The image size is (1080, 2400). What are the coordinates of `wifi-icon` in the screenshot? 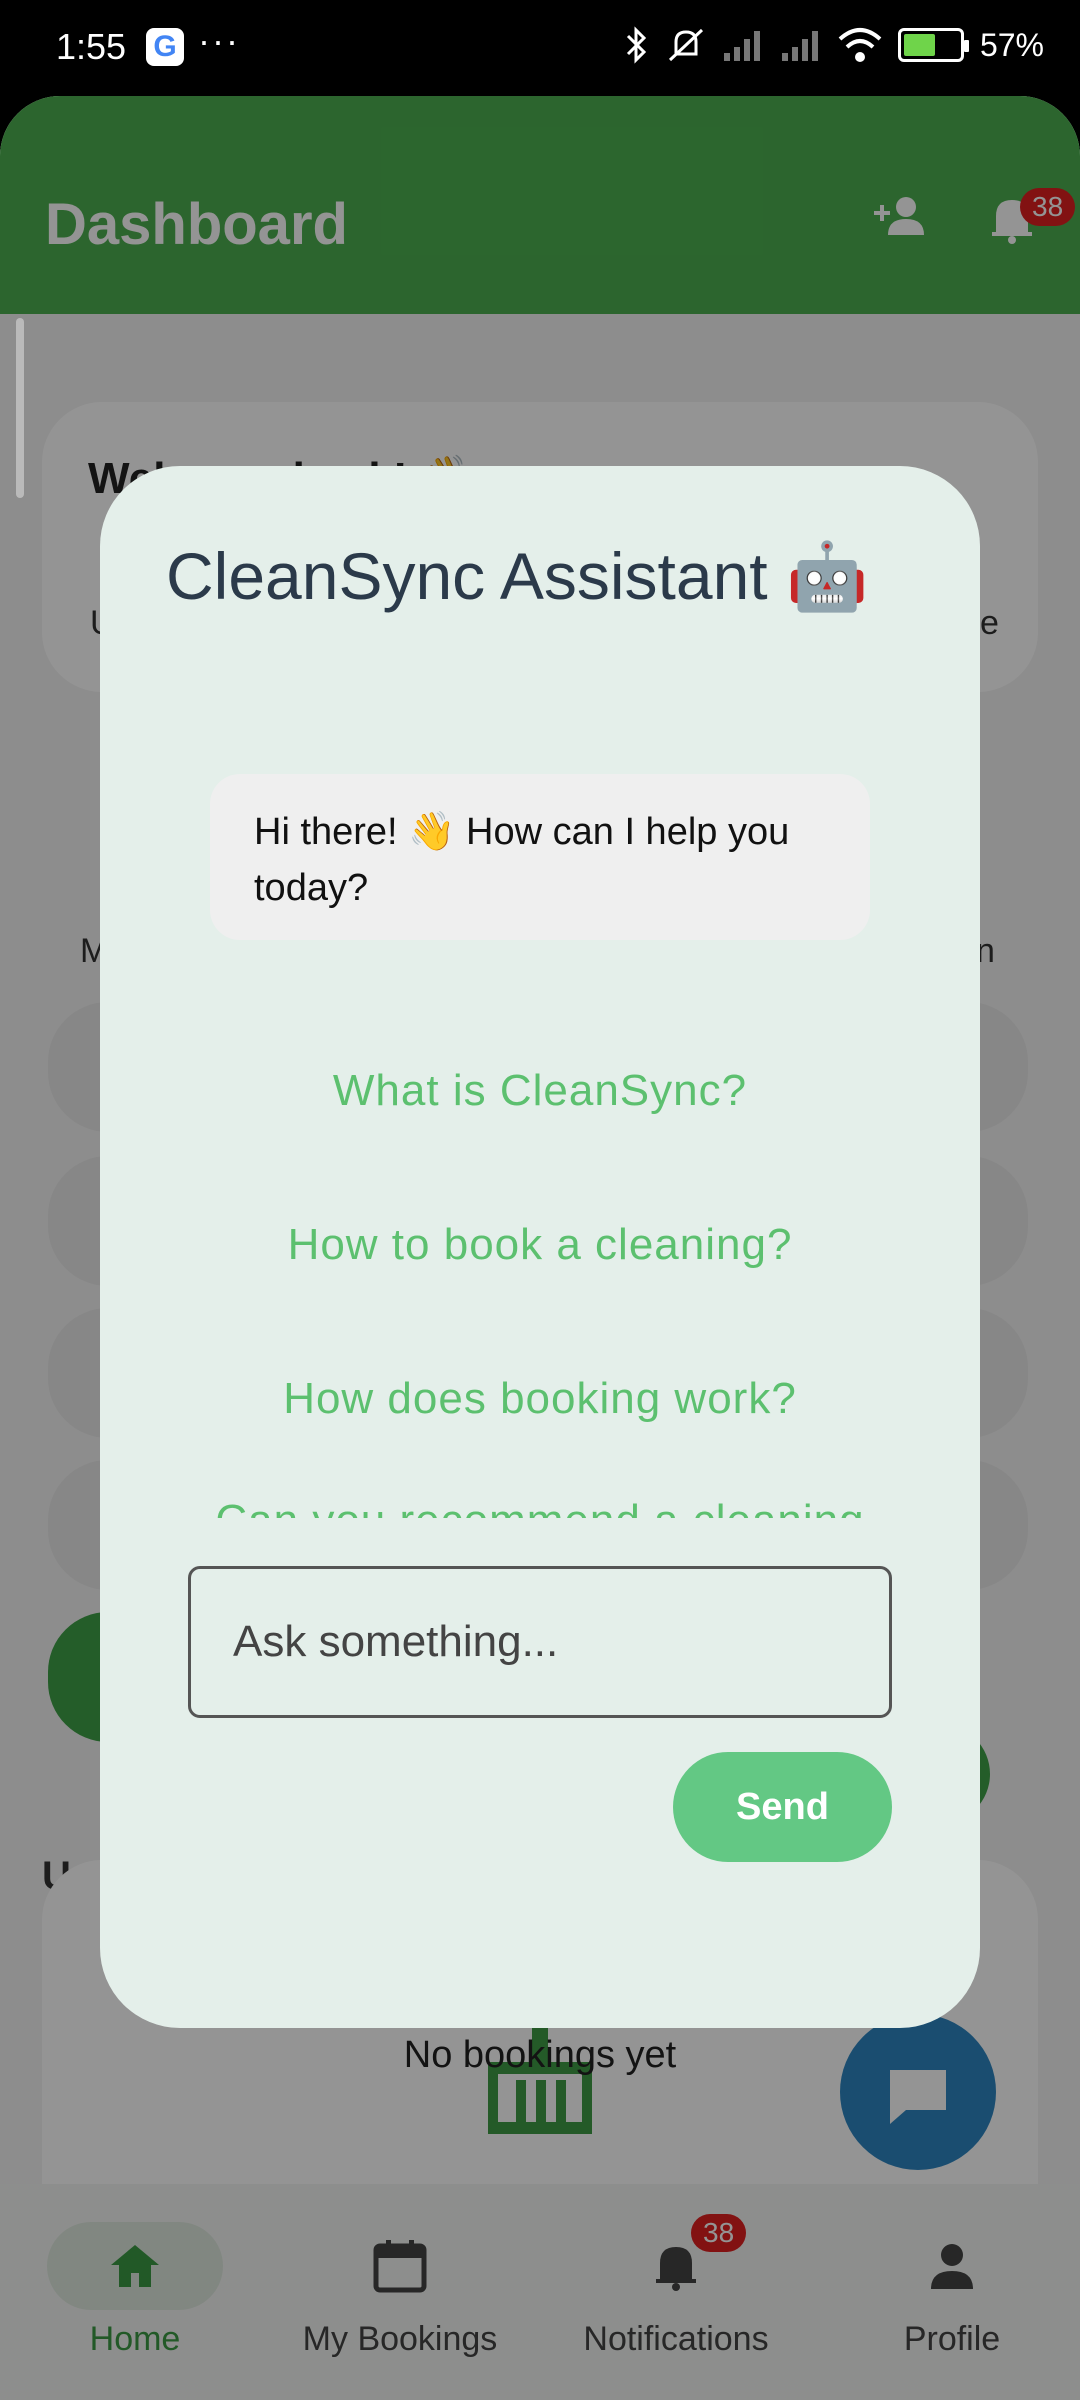 It's located at (860, 45).